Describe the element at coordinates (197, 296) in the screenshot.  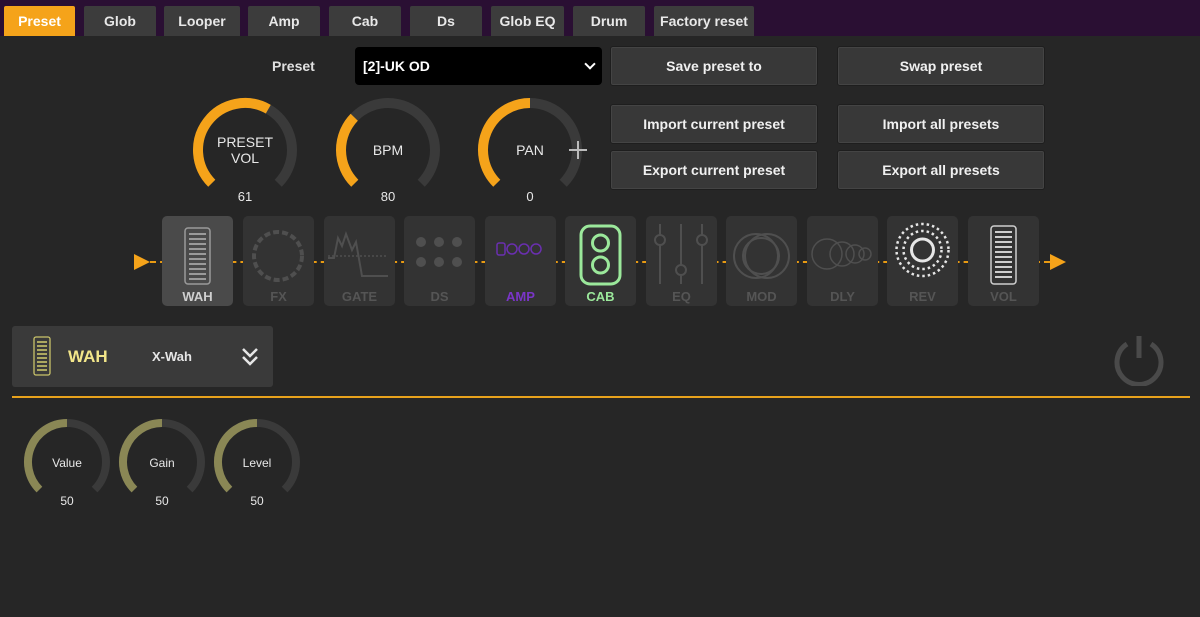
I see `chain-block-label: WAH` at that location.